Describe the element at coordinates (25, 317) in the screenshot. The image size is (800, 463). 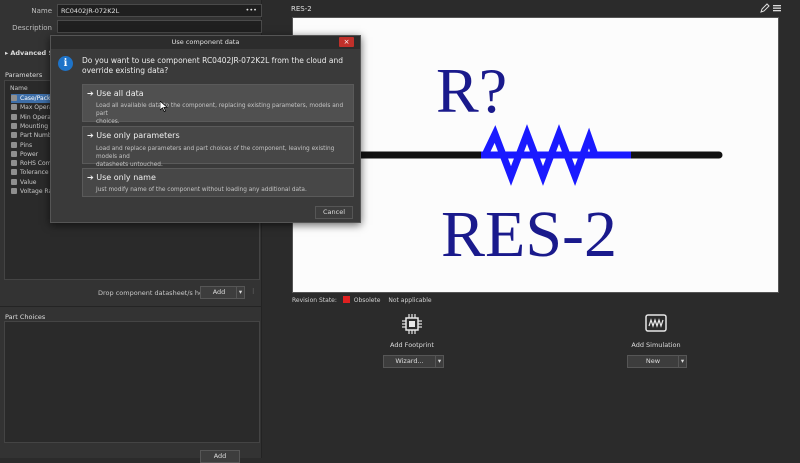
I see `part-choices-header: Part Choices` at that location.